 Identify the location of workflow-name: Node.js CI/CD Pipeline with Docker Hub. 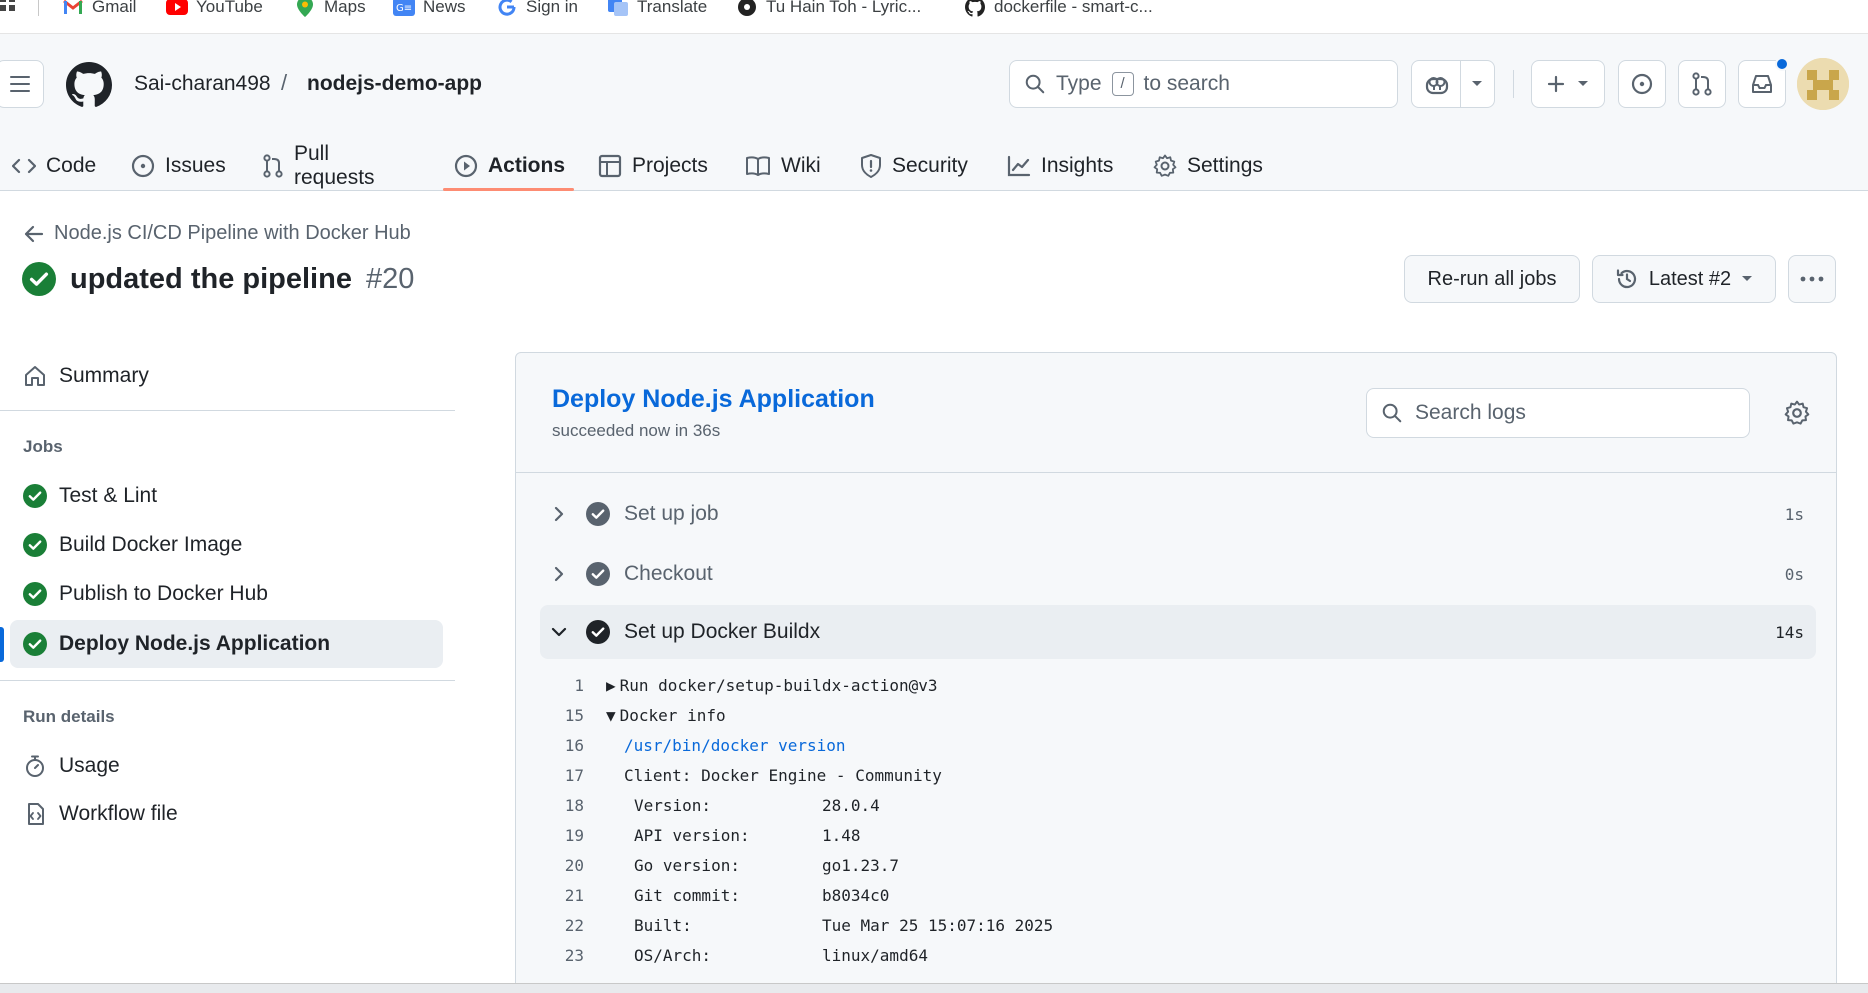
(232, 233).